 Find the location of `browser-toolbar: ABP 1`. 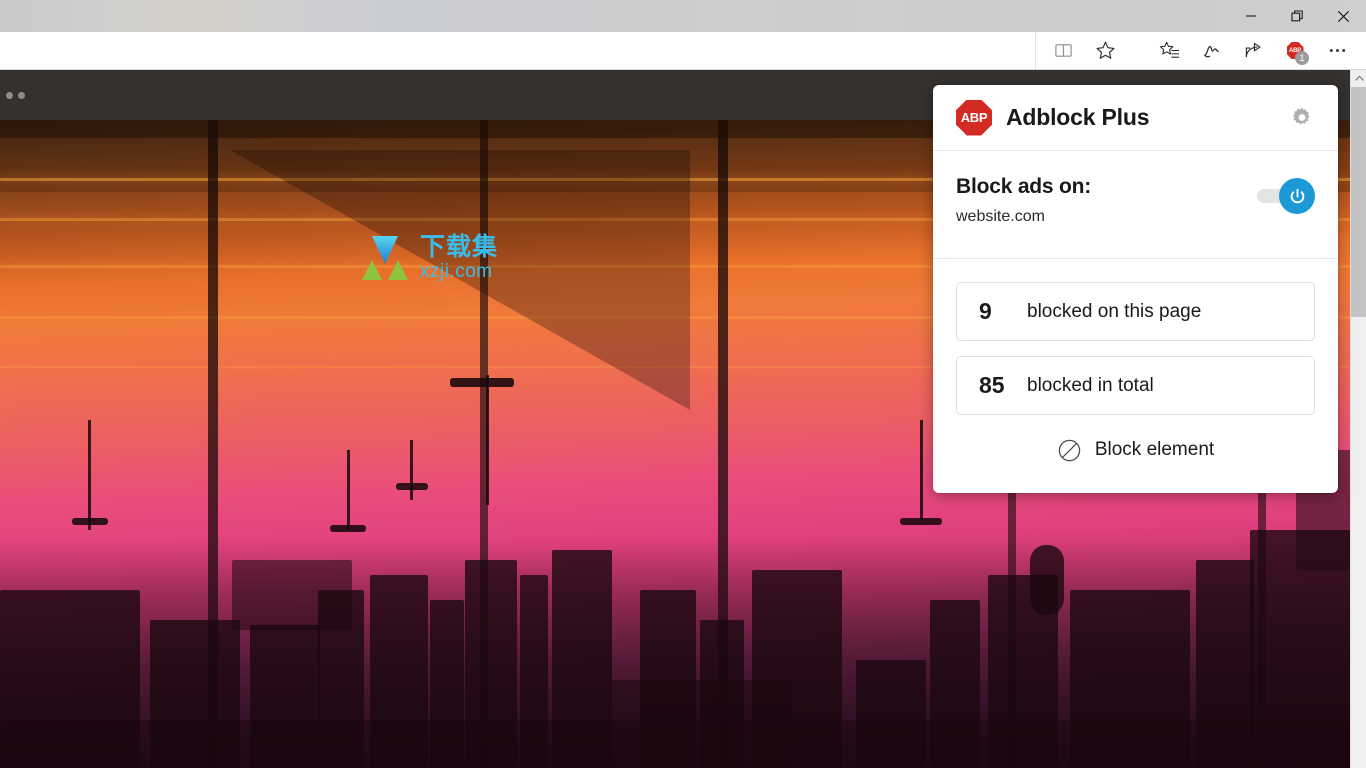

browser-toolbar: ABP 1 is located at coordinates (683, 51).